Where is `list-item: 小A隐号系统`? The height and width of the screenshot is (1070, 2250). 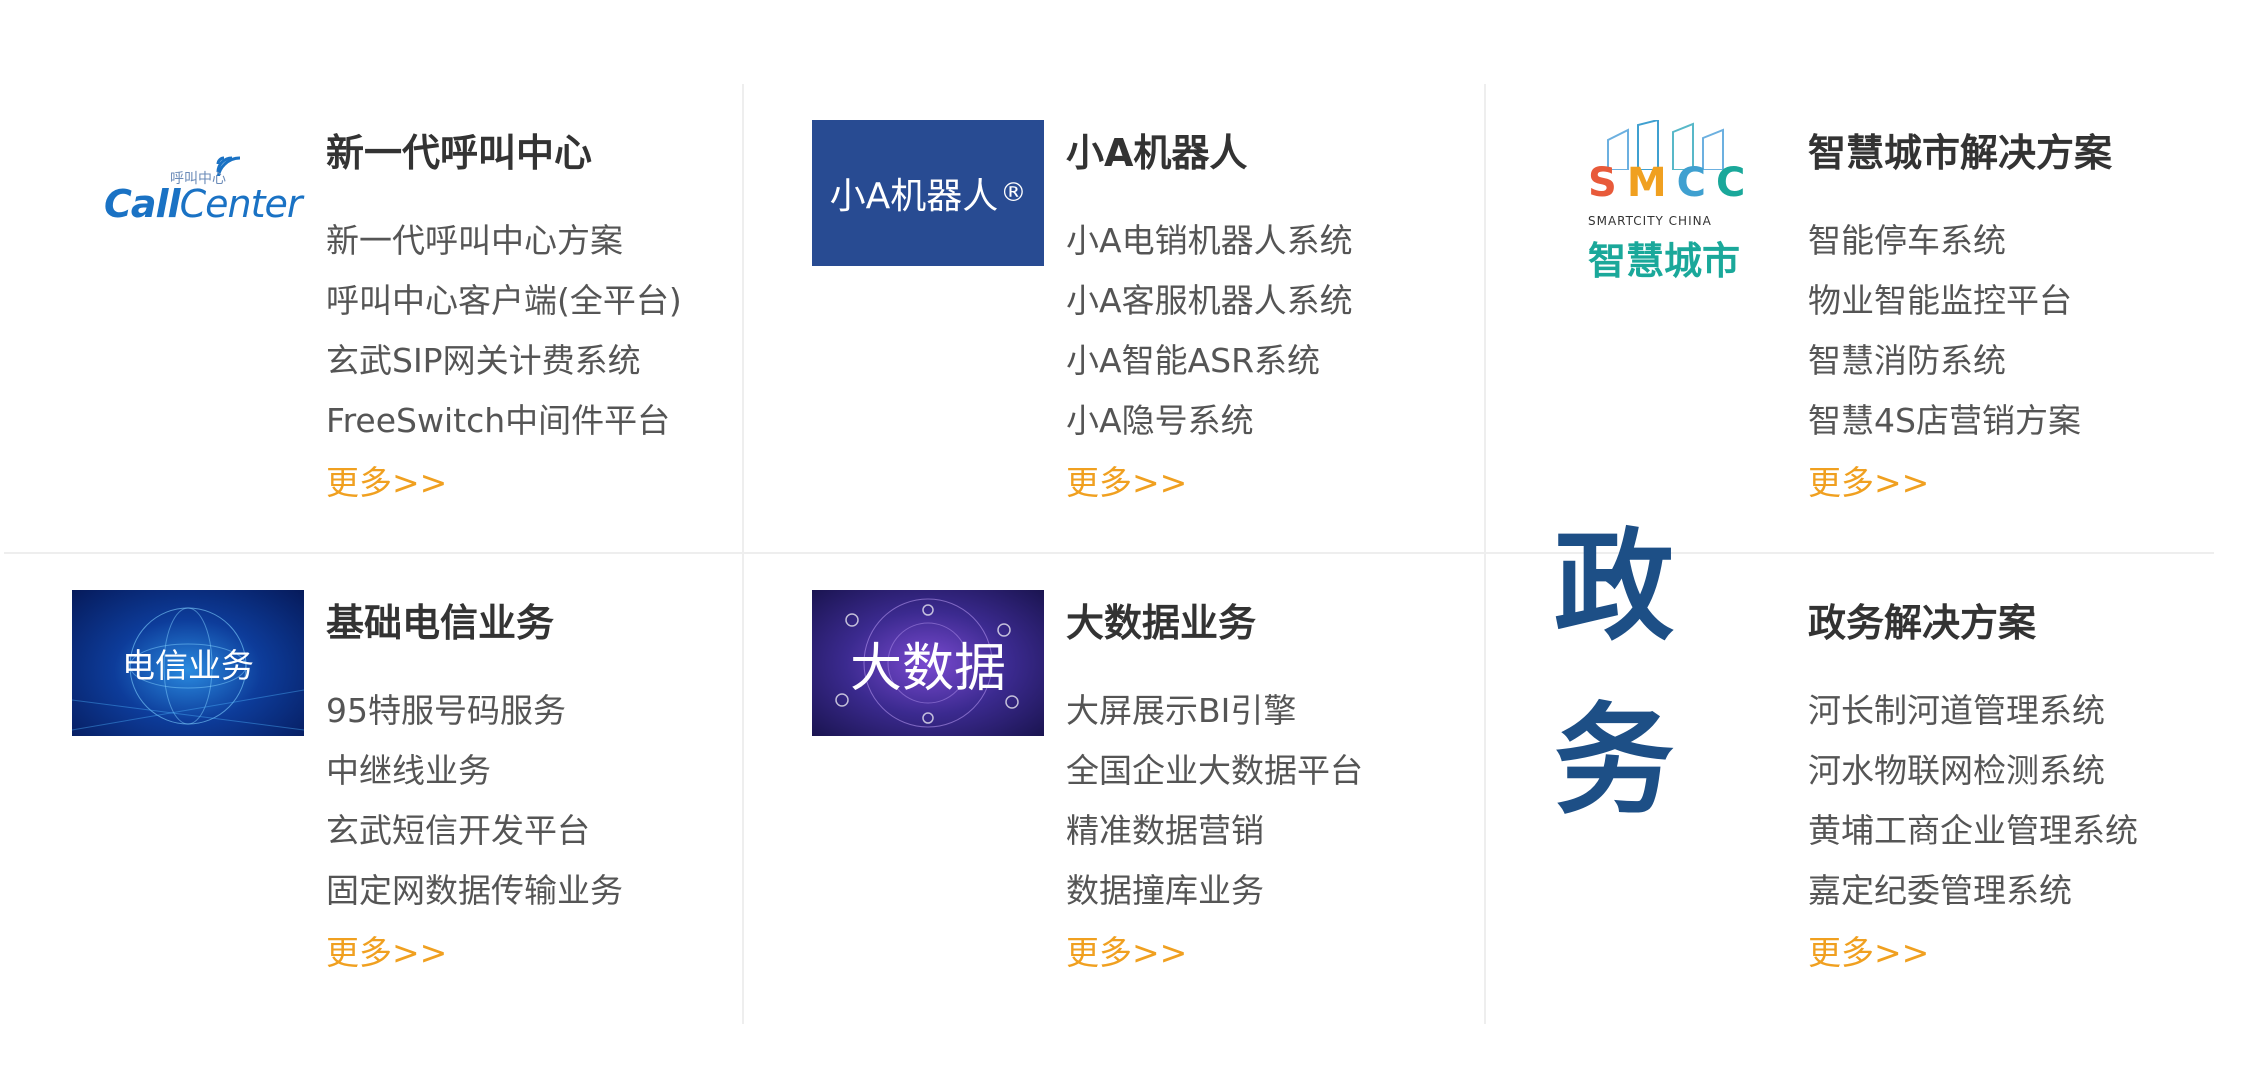 list-item: 小A隐号系统 is located at coordinates (1266, 434).